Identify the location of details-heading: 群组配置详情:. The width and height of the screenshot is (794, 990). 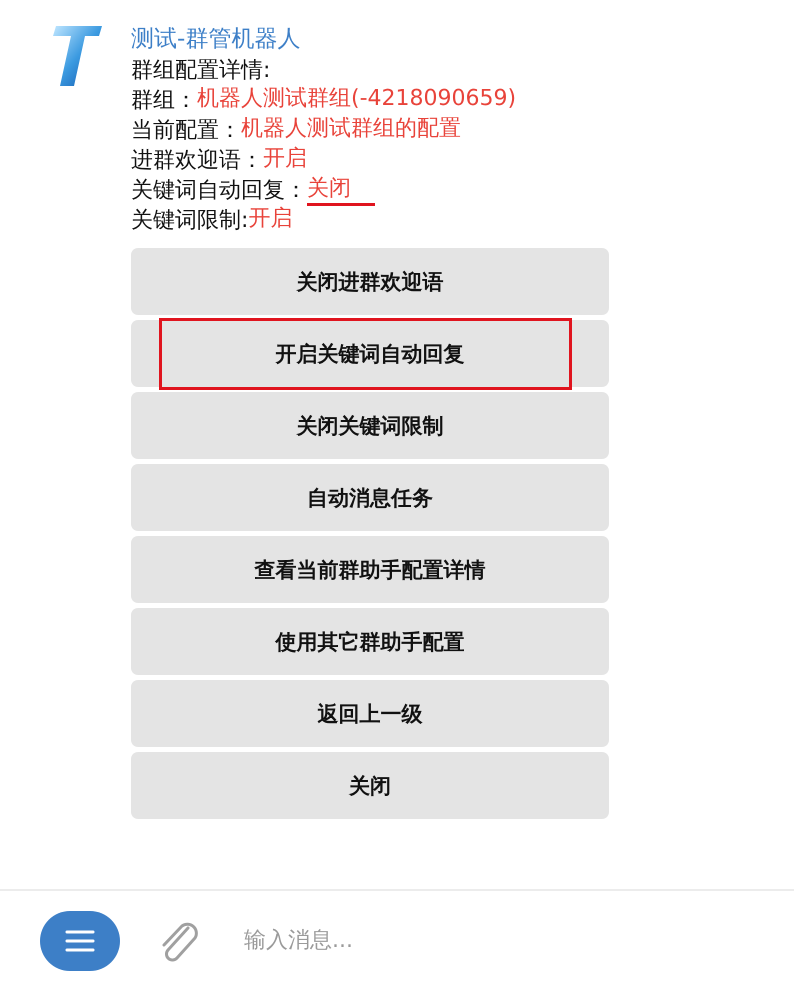
(200, 71).